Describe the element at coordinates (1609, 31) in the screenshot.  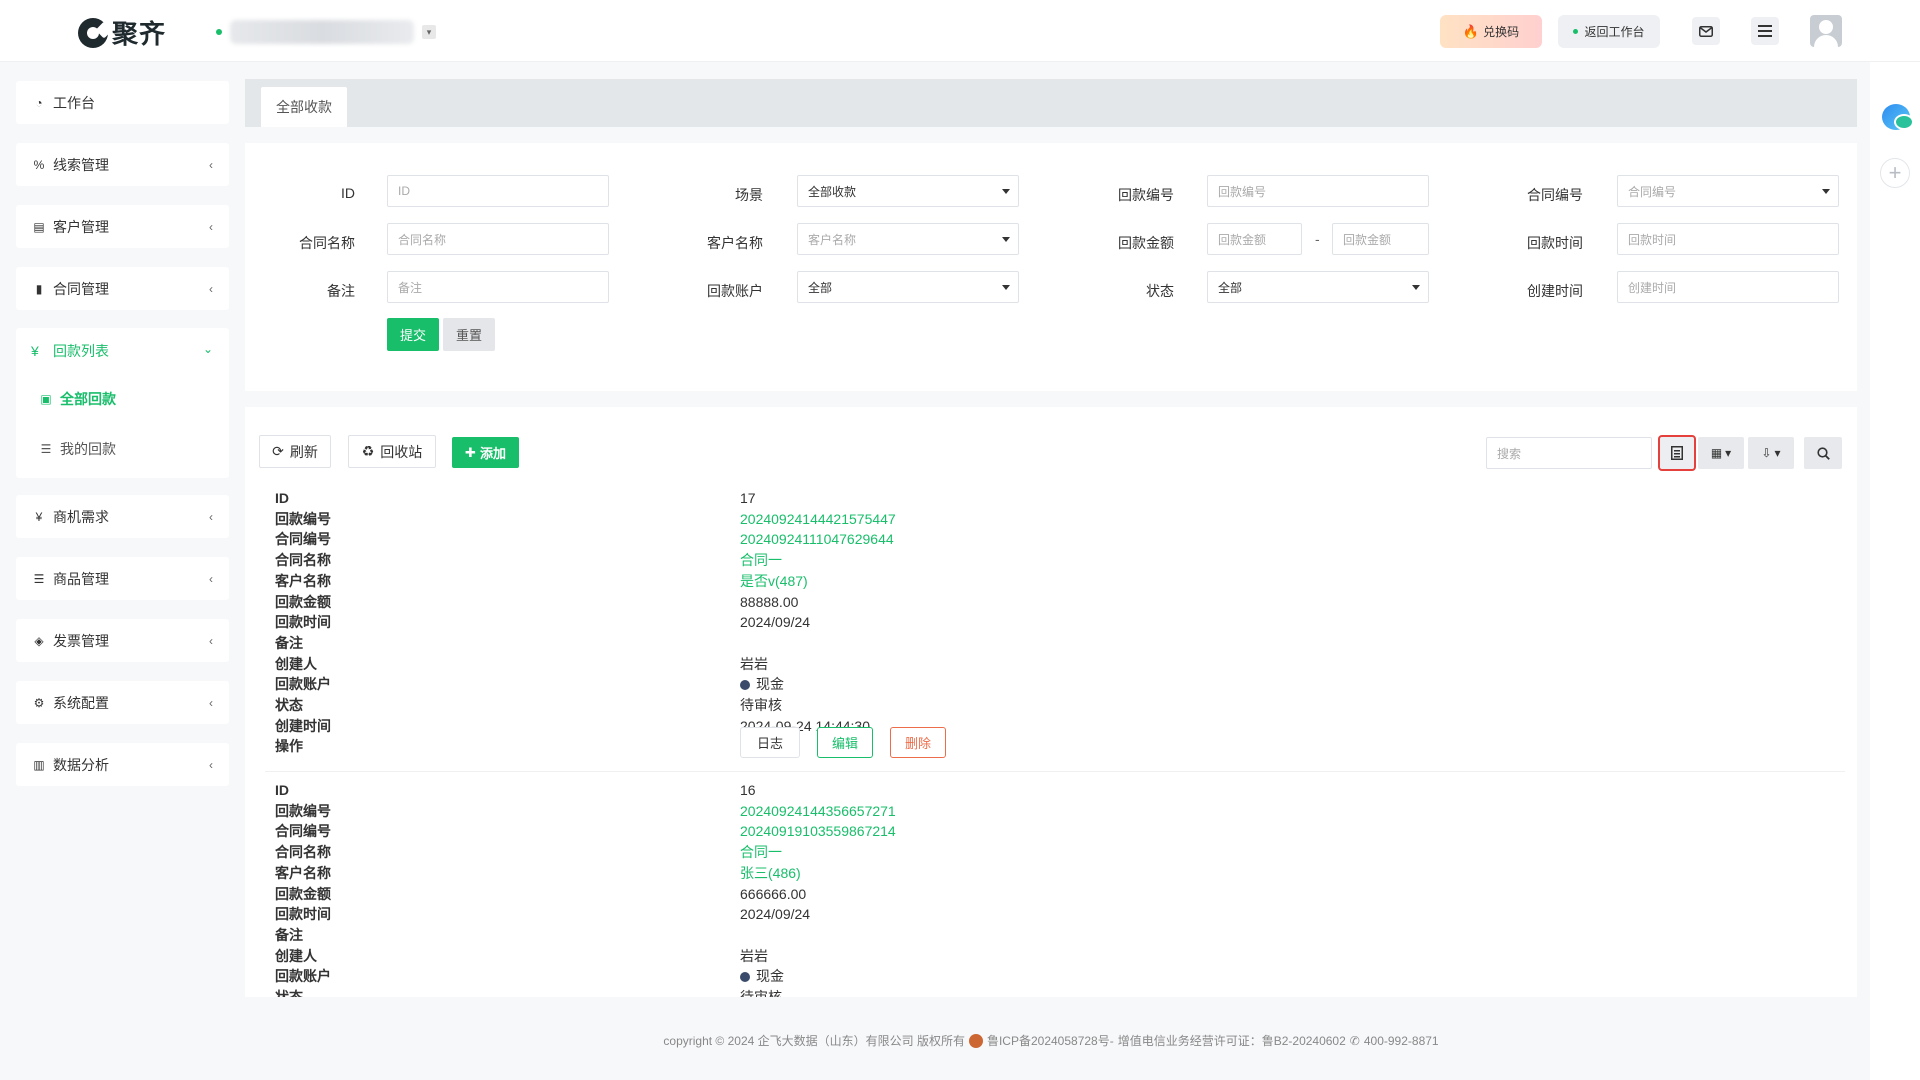
I see `back-to-workbench-button: 返回工作台` at that location.